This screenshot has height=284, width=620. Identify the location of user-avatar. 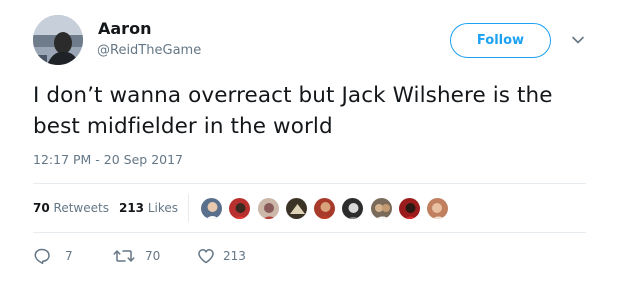
(58, 40).